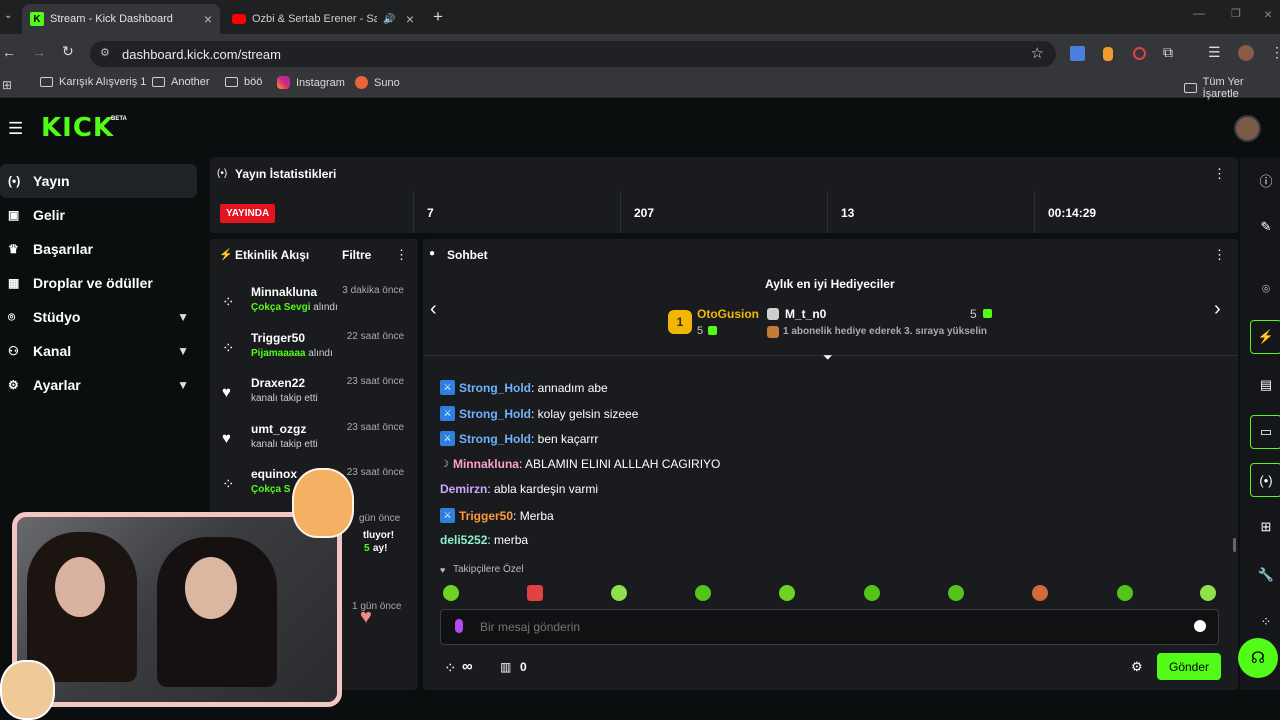  What do you see at coordinates (93, 82) in the screenshot?
I see `bookmark-folder-1: Karışık Alışveriş 1` at bounding box center [93, 82].